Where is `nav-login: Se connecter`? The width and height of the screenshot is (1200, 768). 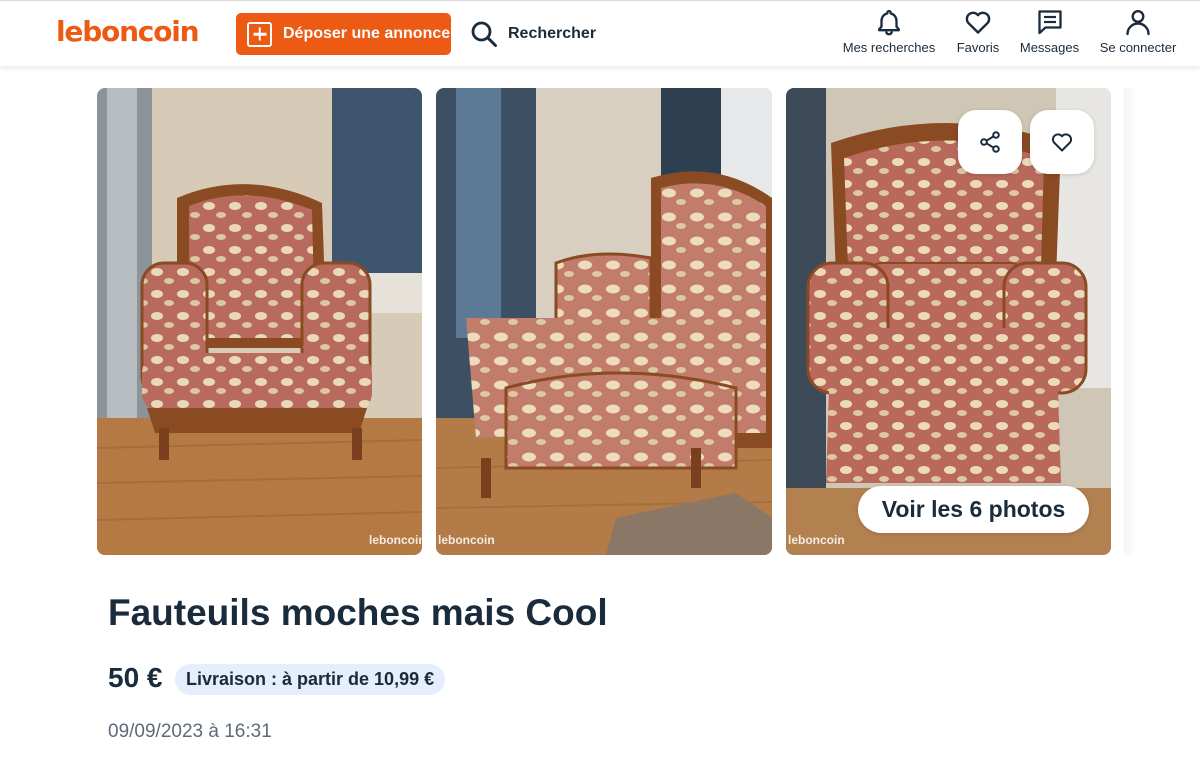 nav-login: Se connecter is located at coordinates (1138, 35).